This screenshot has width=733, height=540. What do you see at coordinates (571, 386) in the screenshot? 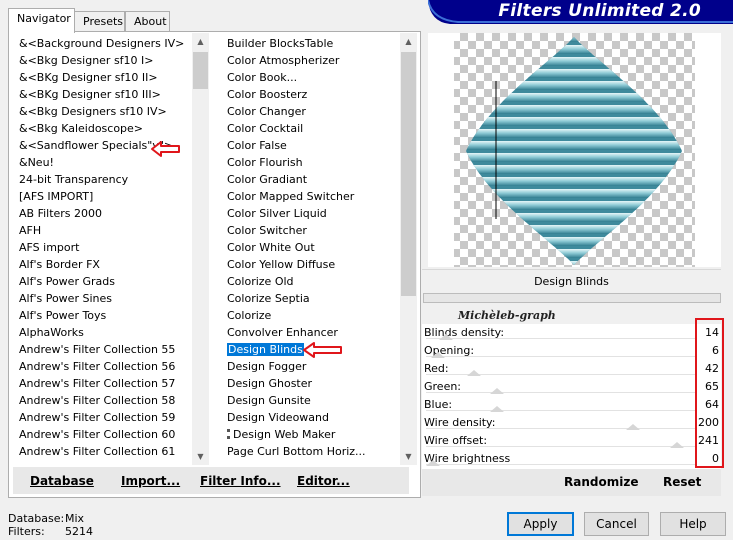
I see `param-row: Green: 65` at bounding box center [571, 386].